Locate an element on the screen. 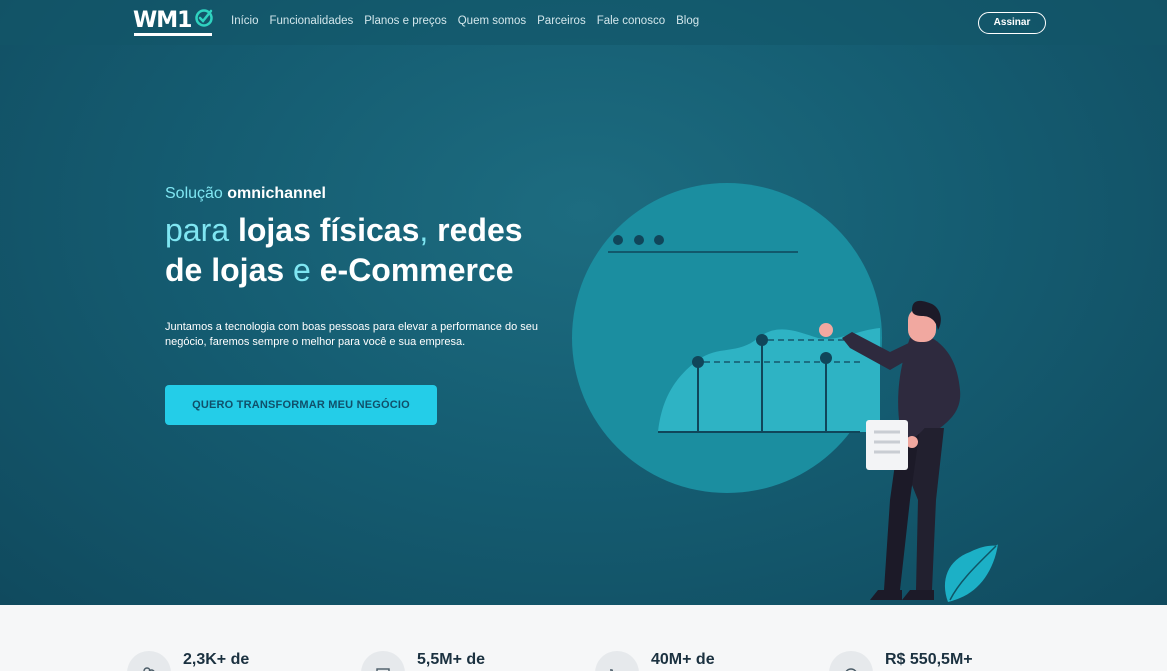  headline-part-7: e-Commerce is located at coordinates (416, 270).